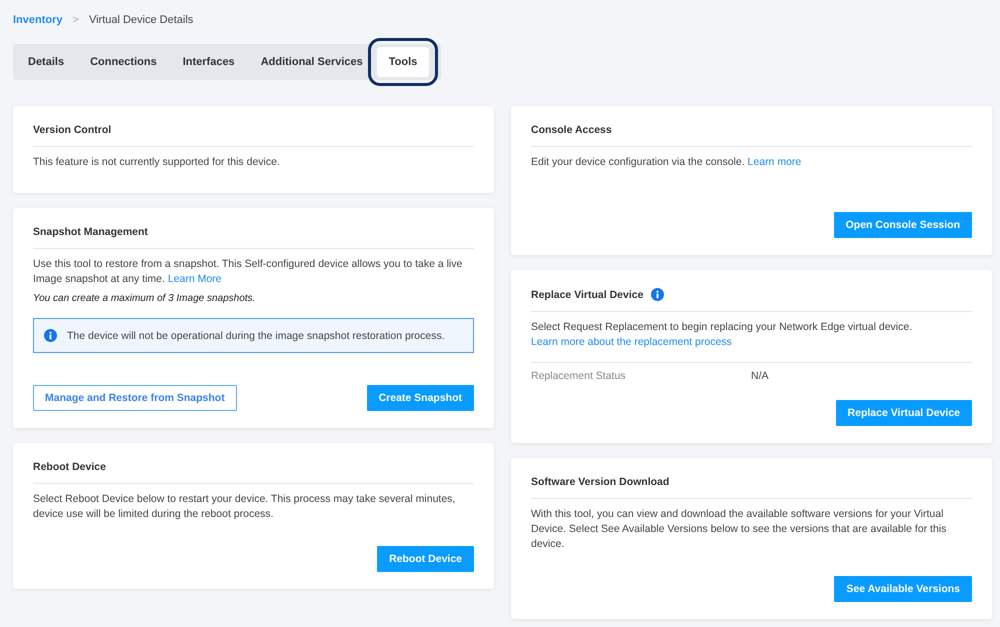 Image resolution: width=1000 pixels, height=627 pixels. I want to click on card-title: Snapshot Management, so click(90, 232).